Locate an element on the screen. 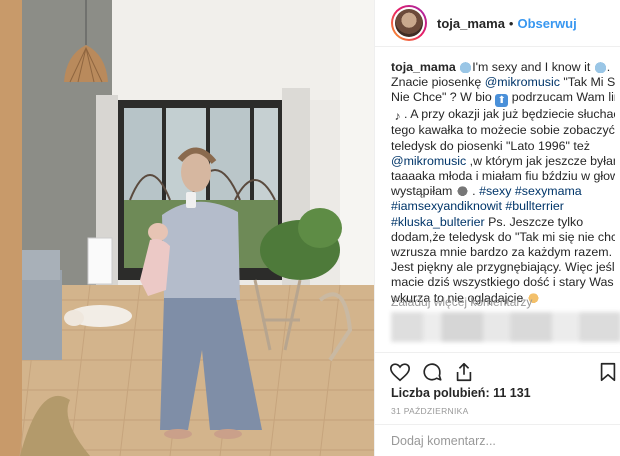 The width and height of the screenshot is (620, 456). caption-text: Ps. Jeszcze tylko is located at coordinates (534, 221).